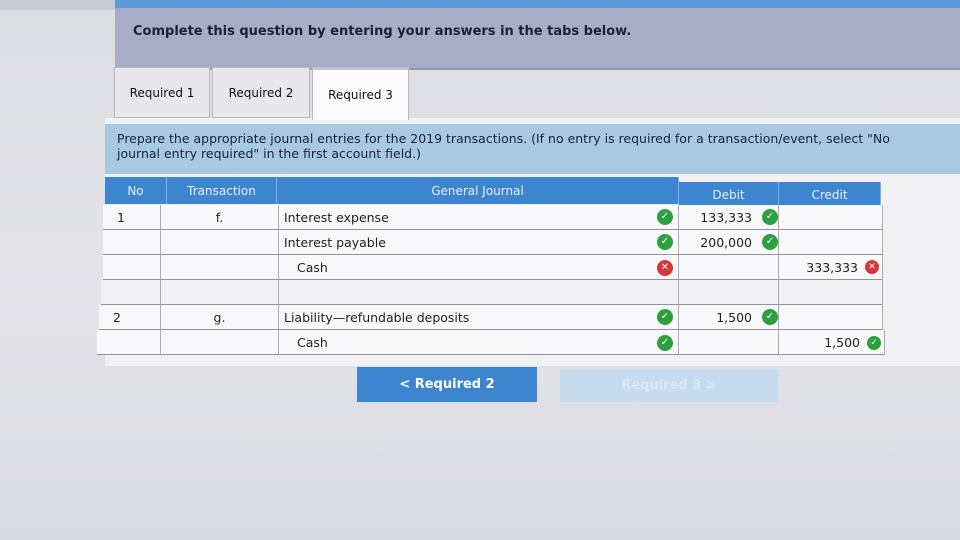 This screenshot has height=540, width=960. Describe the element at coordinates (479, 292) in the screenshot. I see `account-field` at that location.